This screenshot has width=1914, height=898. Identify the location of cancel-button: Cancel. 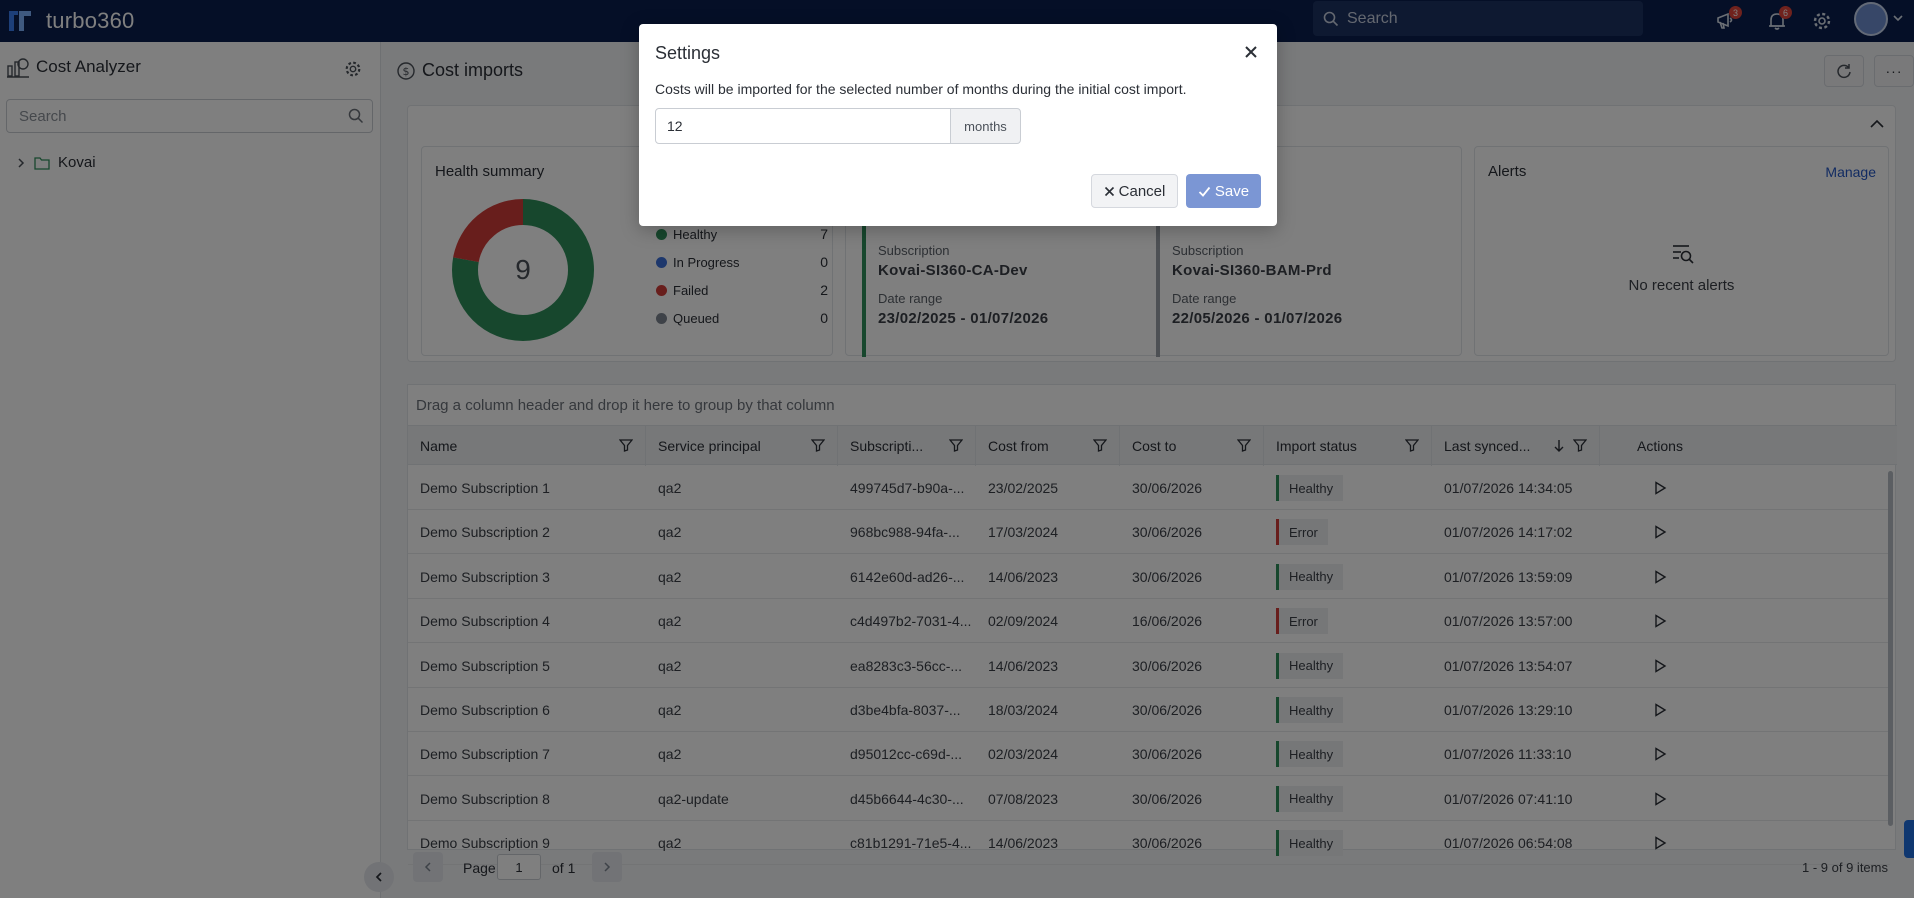
(1134, 191).